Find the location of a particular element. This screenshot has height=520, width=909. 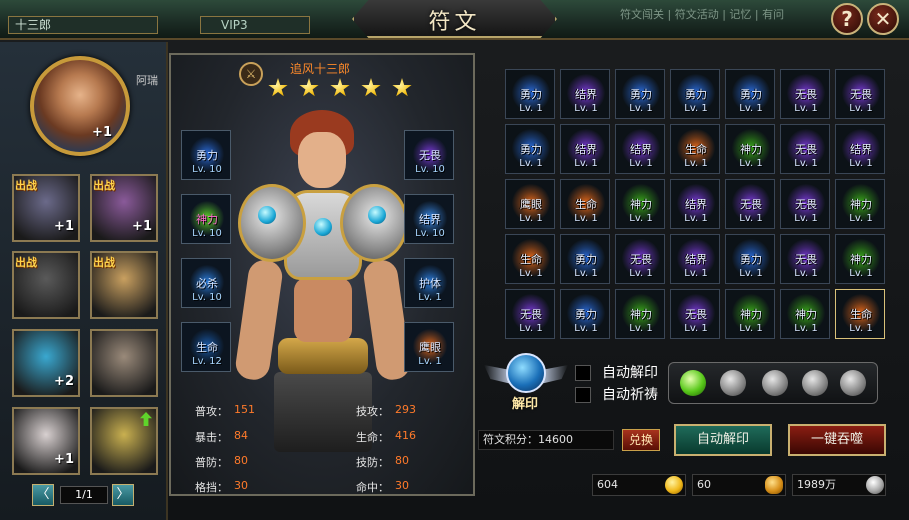

equipped-rune-slot: 神力 Lv. 10 is located at coordinates (206, 219).